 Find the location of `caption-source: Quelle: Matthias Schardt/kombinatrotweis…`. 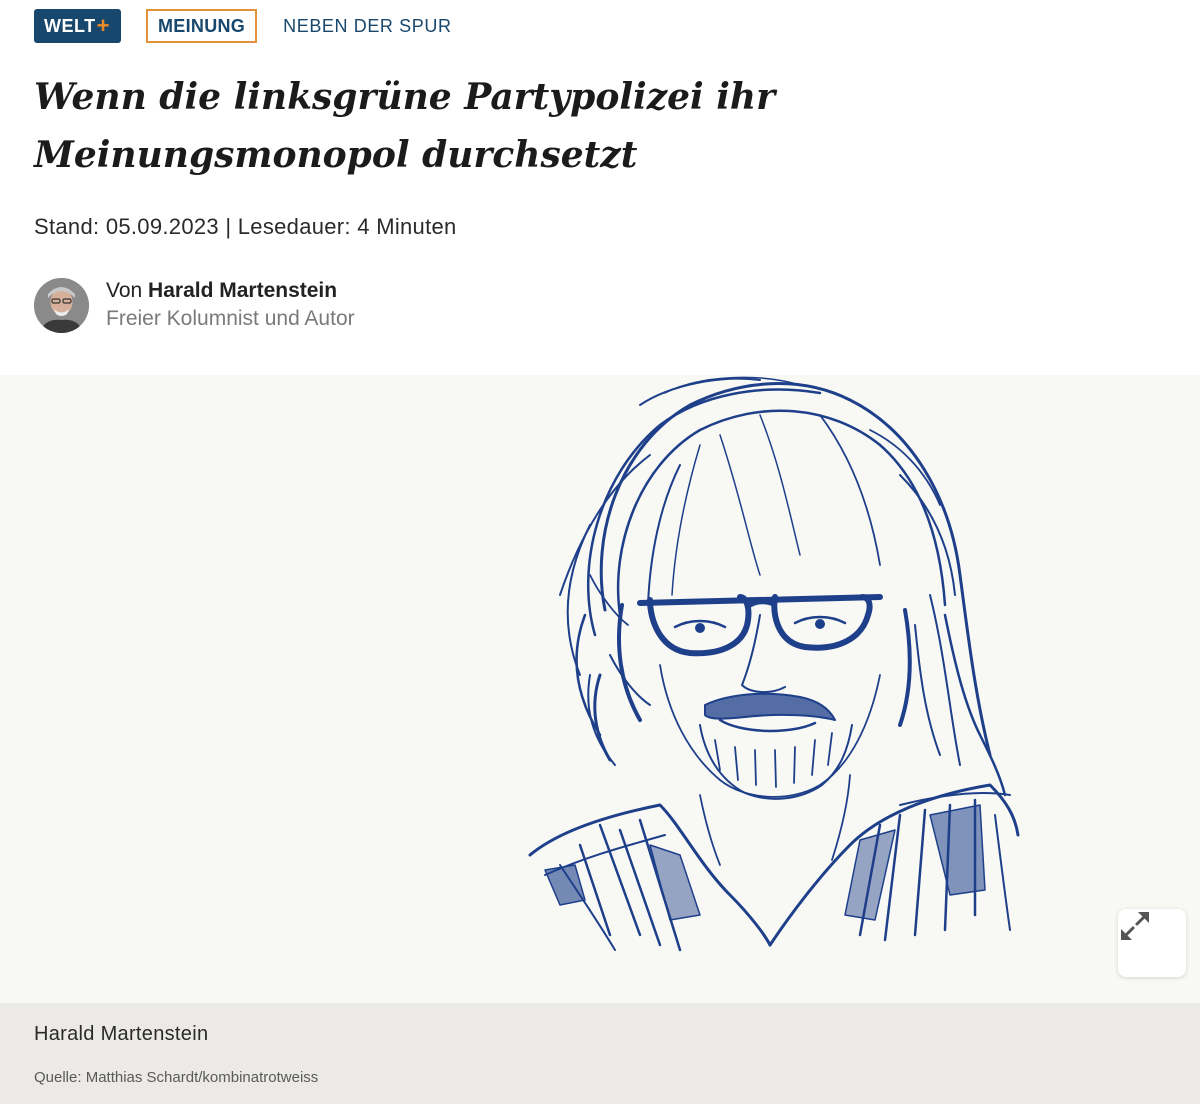

caption-source: Quelle: Matthias Schardt/kombinatrotweis… is located at coordinates (176, 1077).